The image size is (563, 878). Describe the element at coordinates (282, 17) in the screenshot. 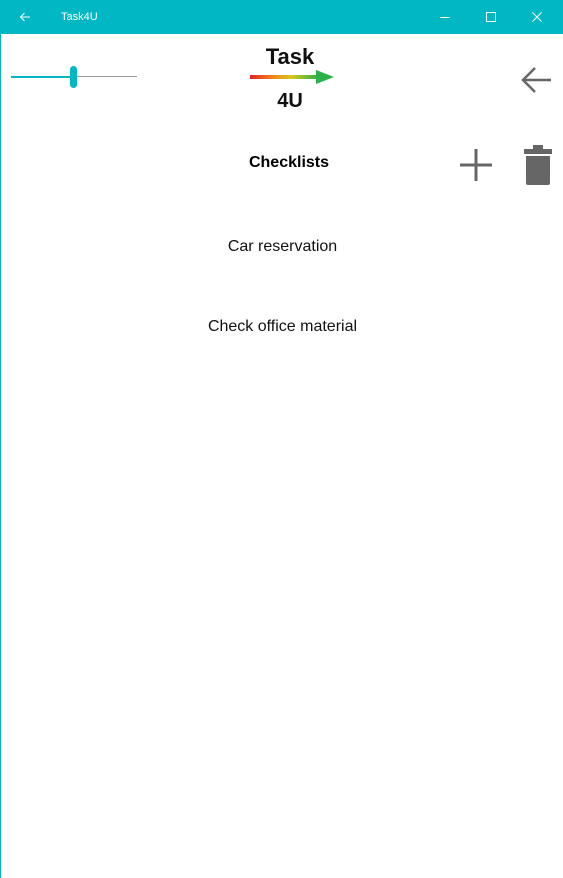

I see `title-bar: Task4U` at that location.